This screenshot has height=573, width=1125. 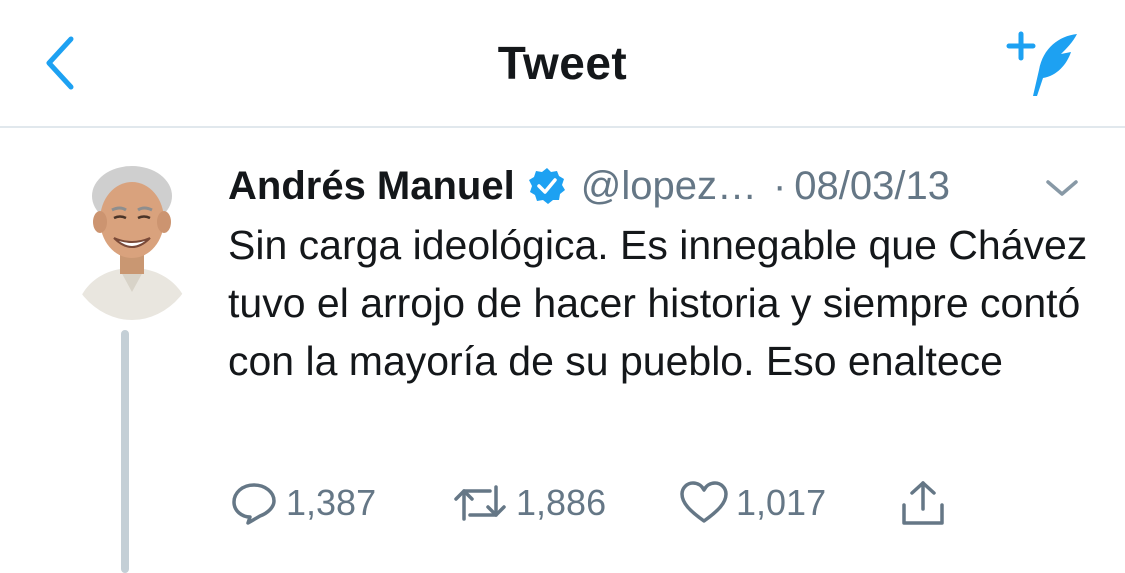 I want to click on share-button, so click(x=923, y=503).